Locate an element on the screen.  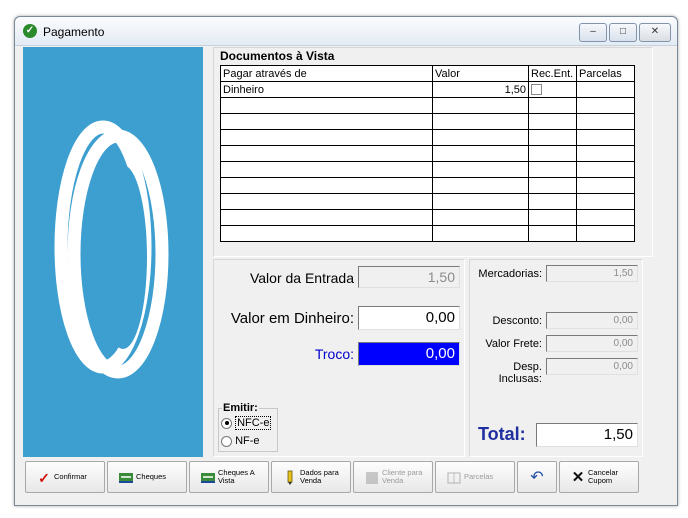
rec-ent-checkbox is located at coordinates (536, 90).